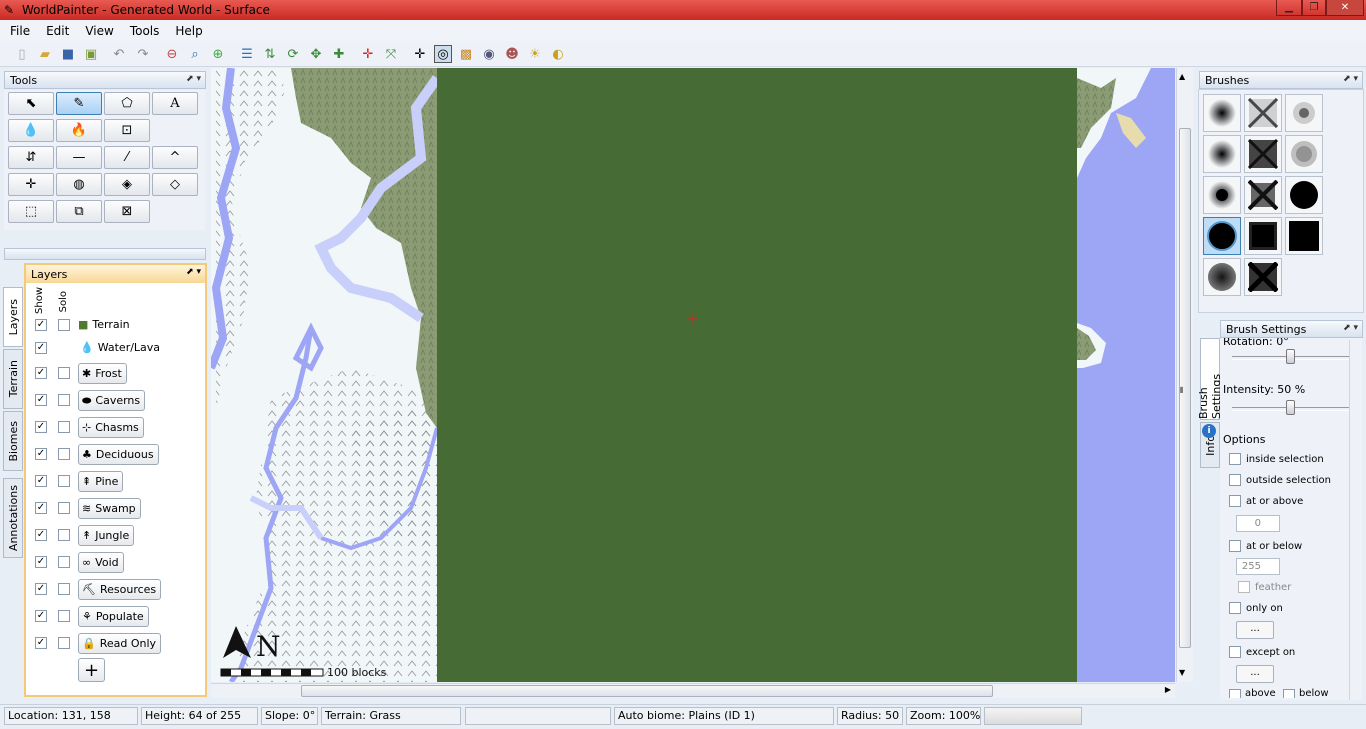 This screenshot has width=1366, height=729. What do you see at coordinates (175, 184) in the screenshot?
I see `raise-rotated-pyramid-tool: ◇` at bounding box center [175, 184].